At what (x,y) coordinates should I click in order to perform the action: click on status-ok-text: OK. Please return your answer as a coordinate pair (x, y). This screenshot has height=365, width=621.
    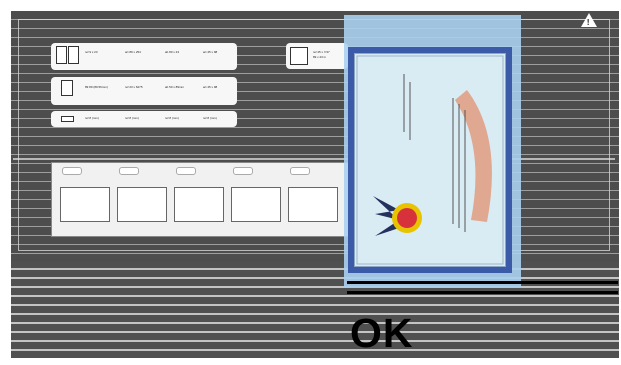
    Looking at the image, I should click on (382, 333).